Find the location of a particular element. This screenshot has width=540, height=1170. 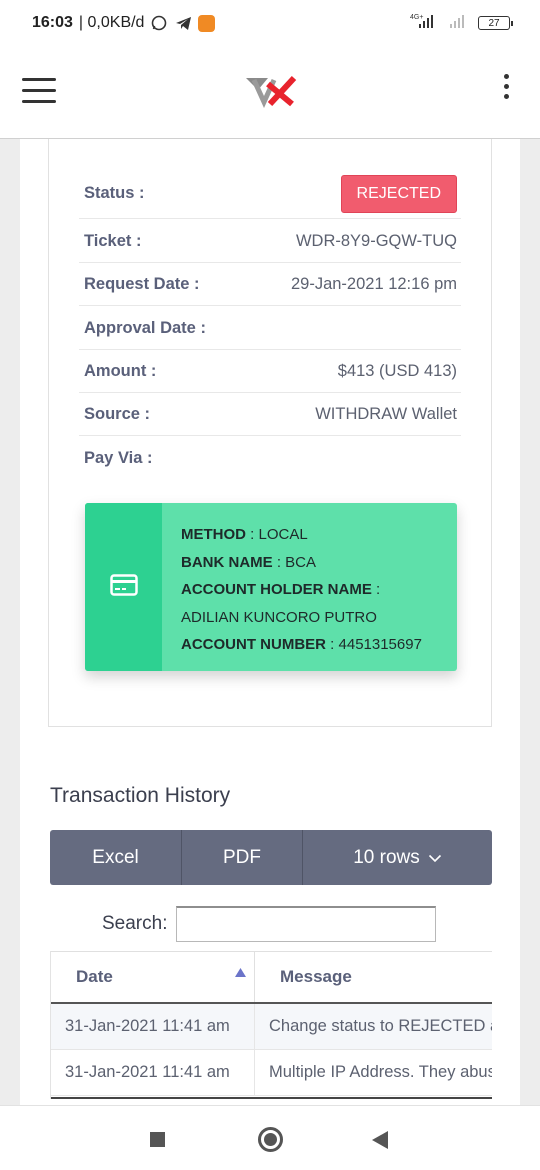

approval-date-label: Approval Date : is located at coordinates (145, 327).